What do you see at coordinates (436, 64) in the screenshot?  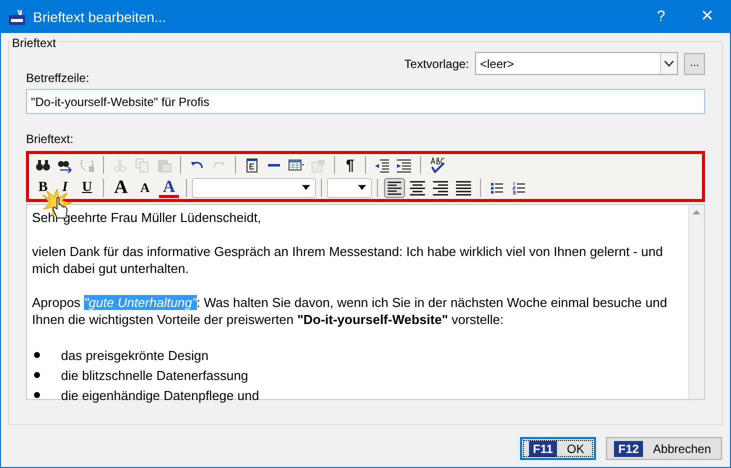 I see `template-label: Textvorlage:` at bounding box center [436, 64].